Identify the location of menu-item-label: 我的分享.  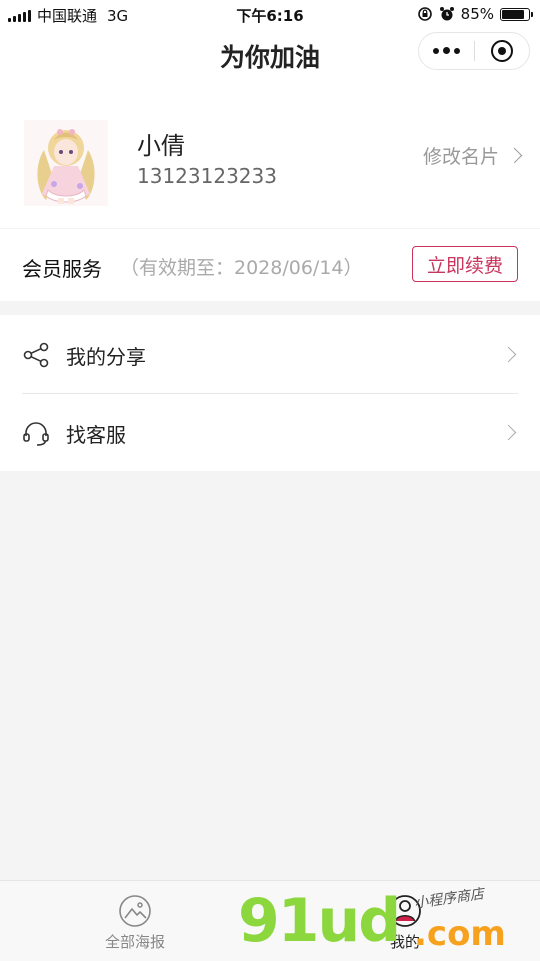
(106, 357).